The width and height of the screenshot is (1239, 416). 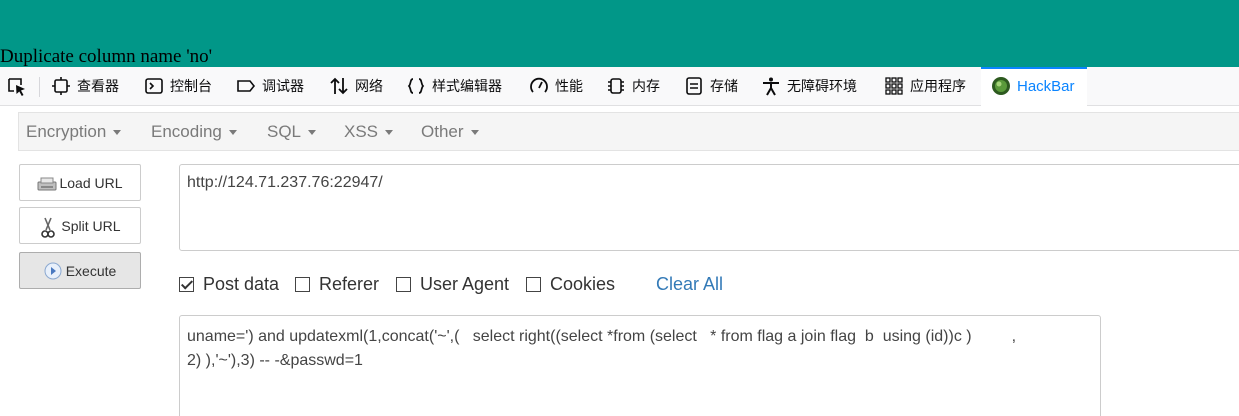 What do you see at coordinates (19, 87) in the screenshot?
I see `element-picker-icon` at bounding box center [19, 87].